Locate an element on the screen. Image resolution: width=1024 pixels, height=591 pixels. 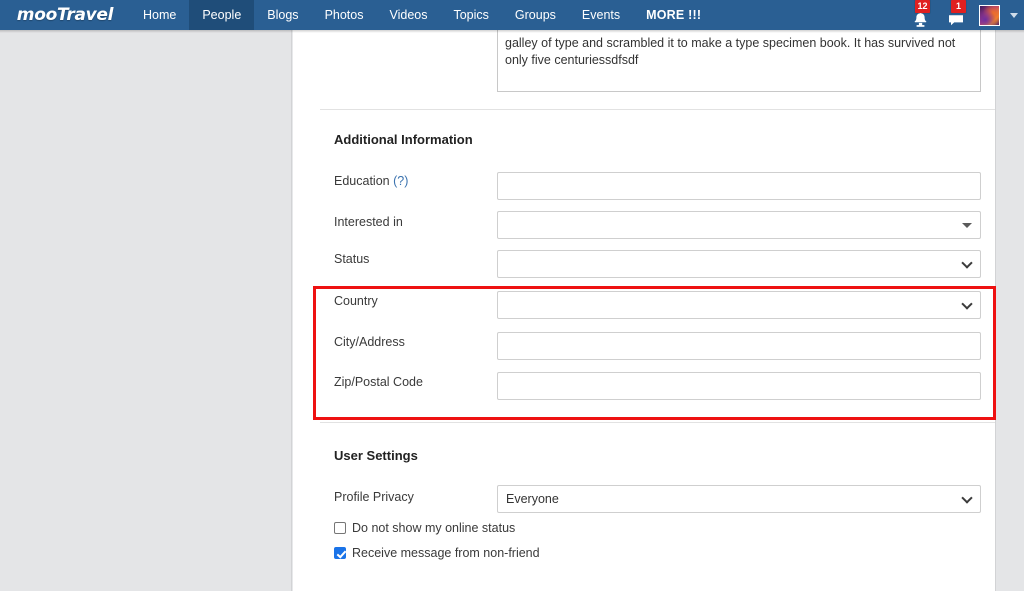
section-title-user-settings: User Settings is located at coordinates (376, 455).